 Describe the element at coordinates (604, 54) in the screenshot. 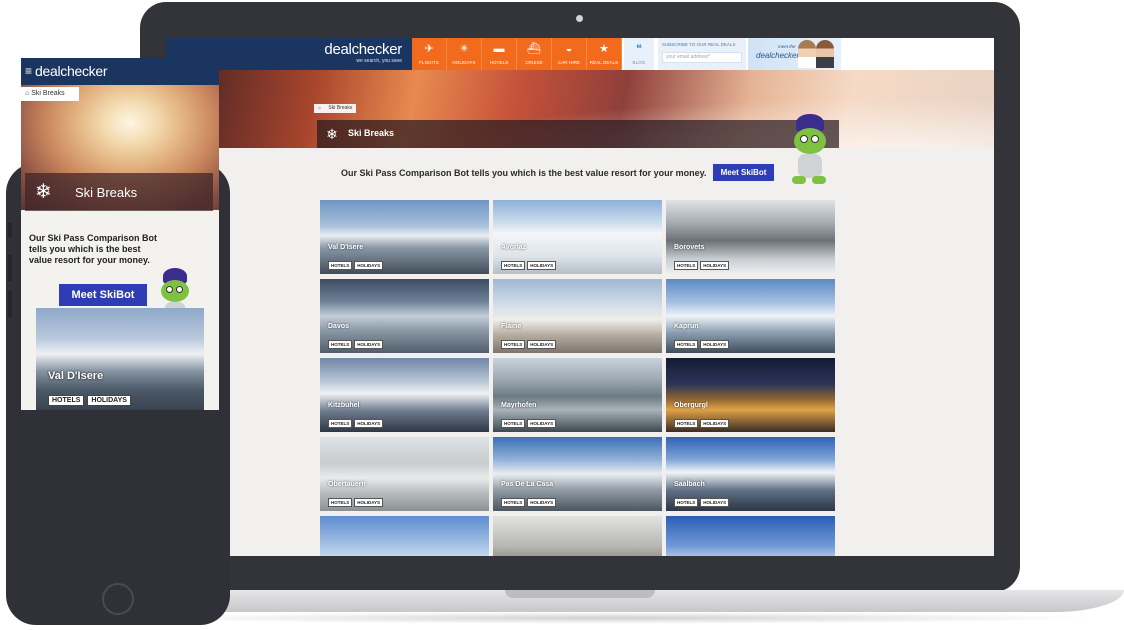

I see `nav-item-real-deals: ★ REAL DEALS` at that location.